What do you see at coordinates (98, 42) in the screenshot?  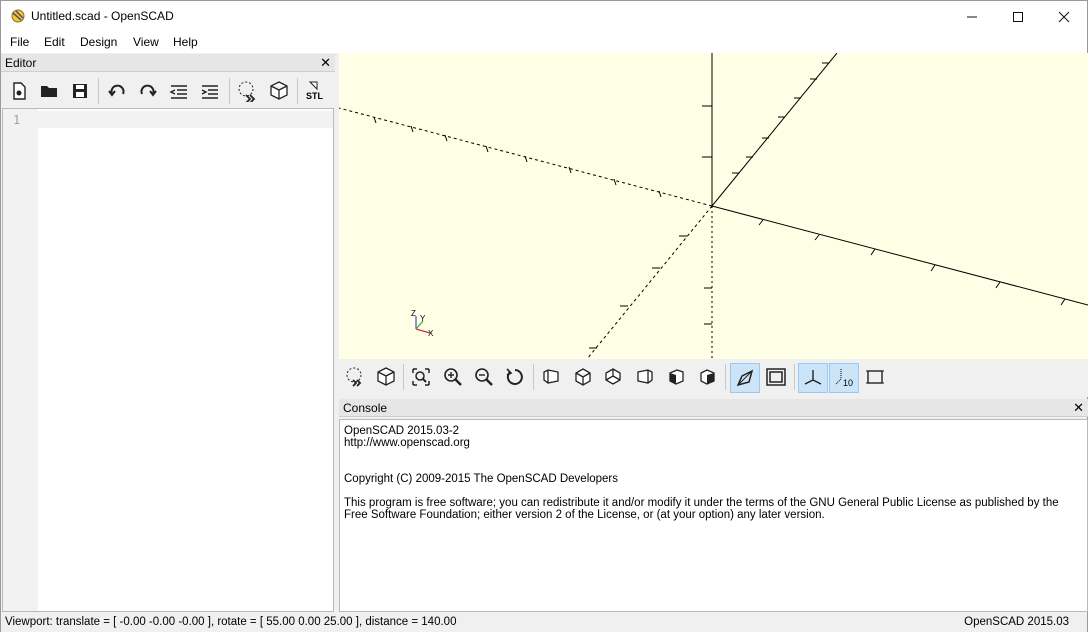 I see `menu-design: Design` at bounding box center [98, 42].